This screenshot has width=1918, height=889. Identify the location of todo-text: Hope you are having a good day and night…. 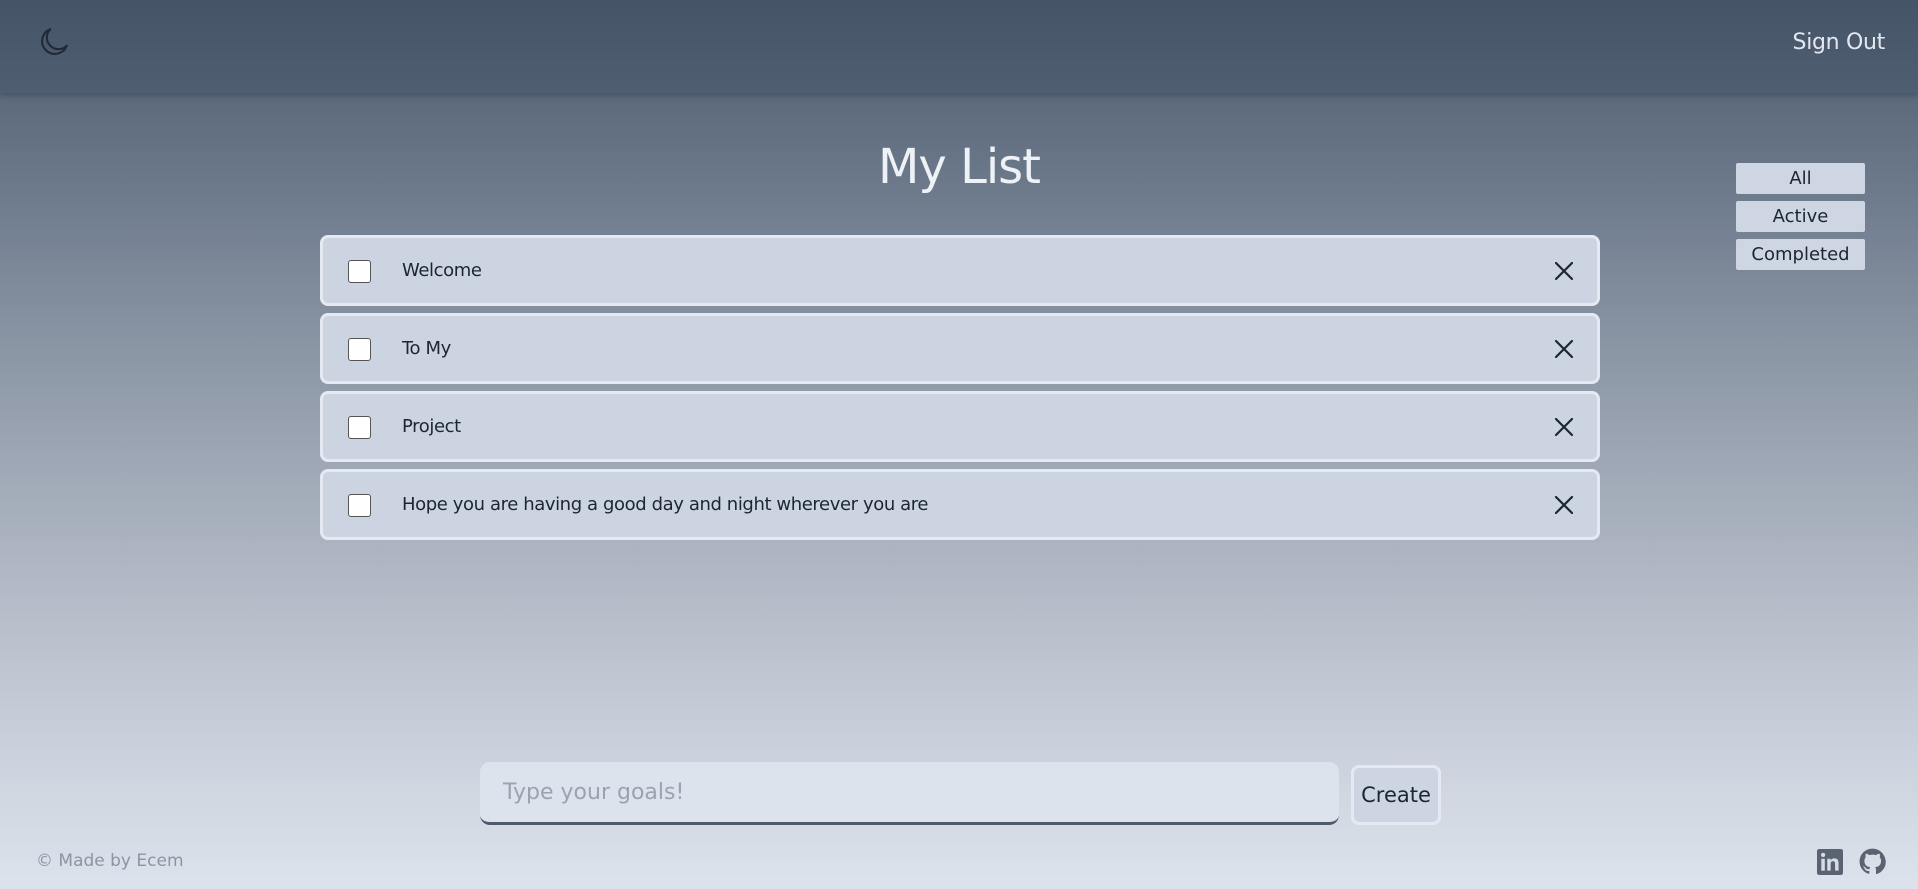
(665, 504).